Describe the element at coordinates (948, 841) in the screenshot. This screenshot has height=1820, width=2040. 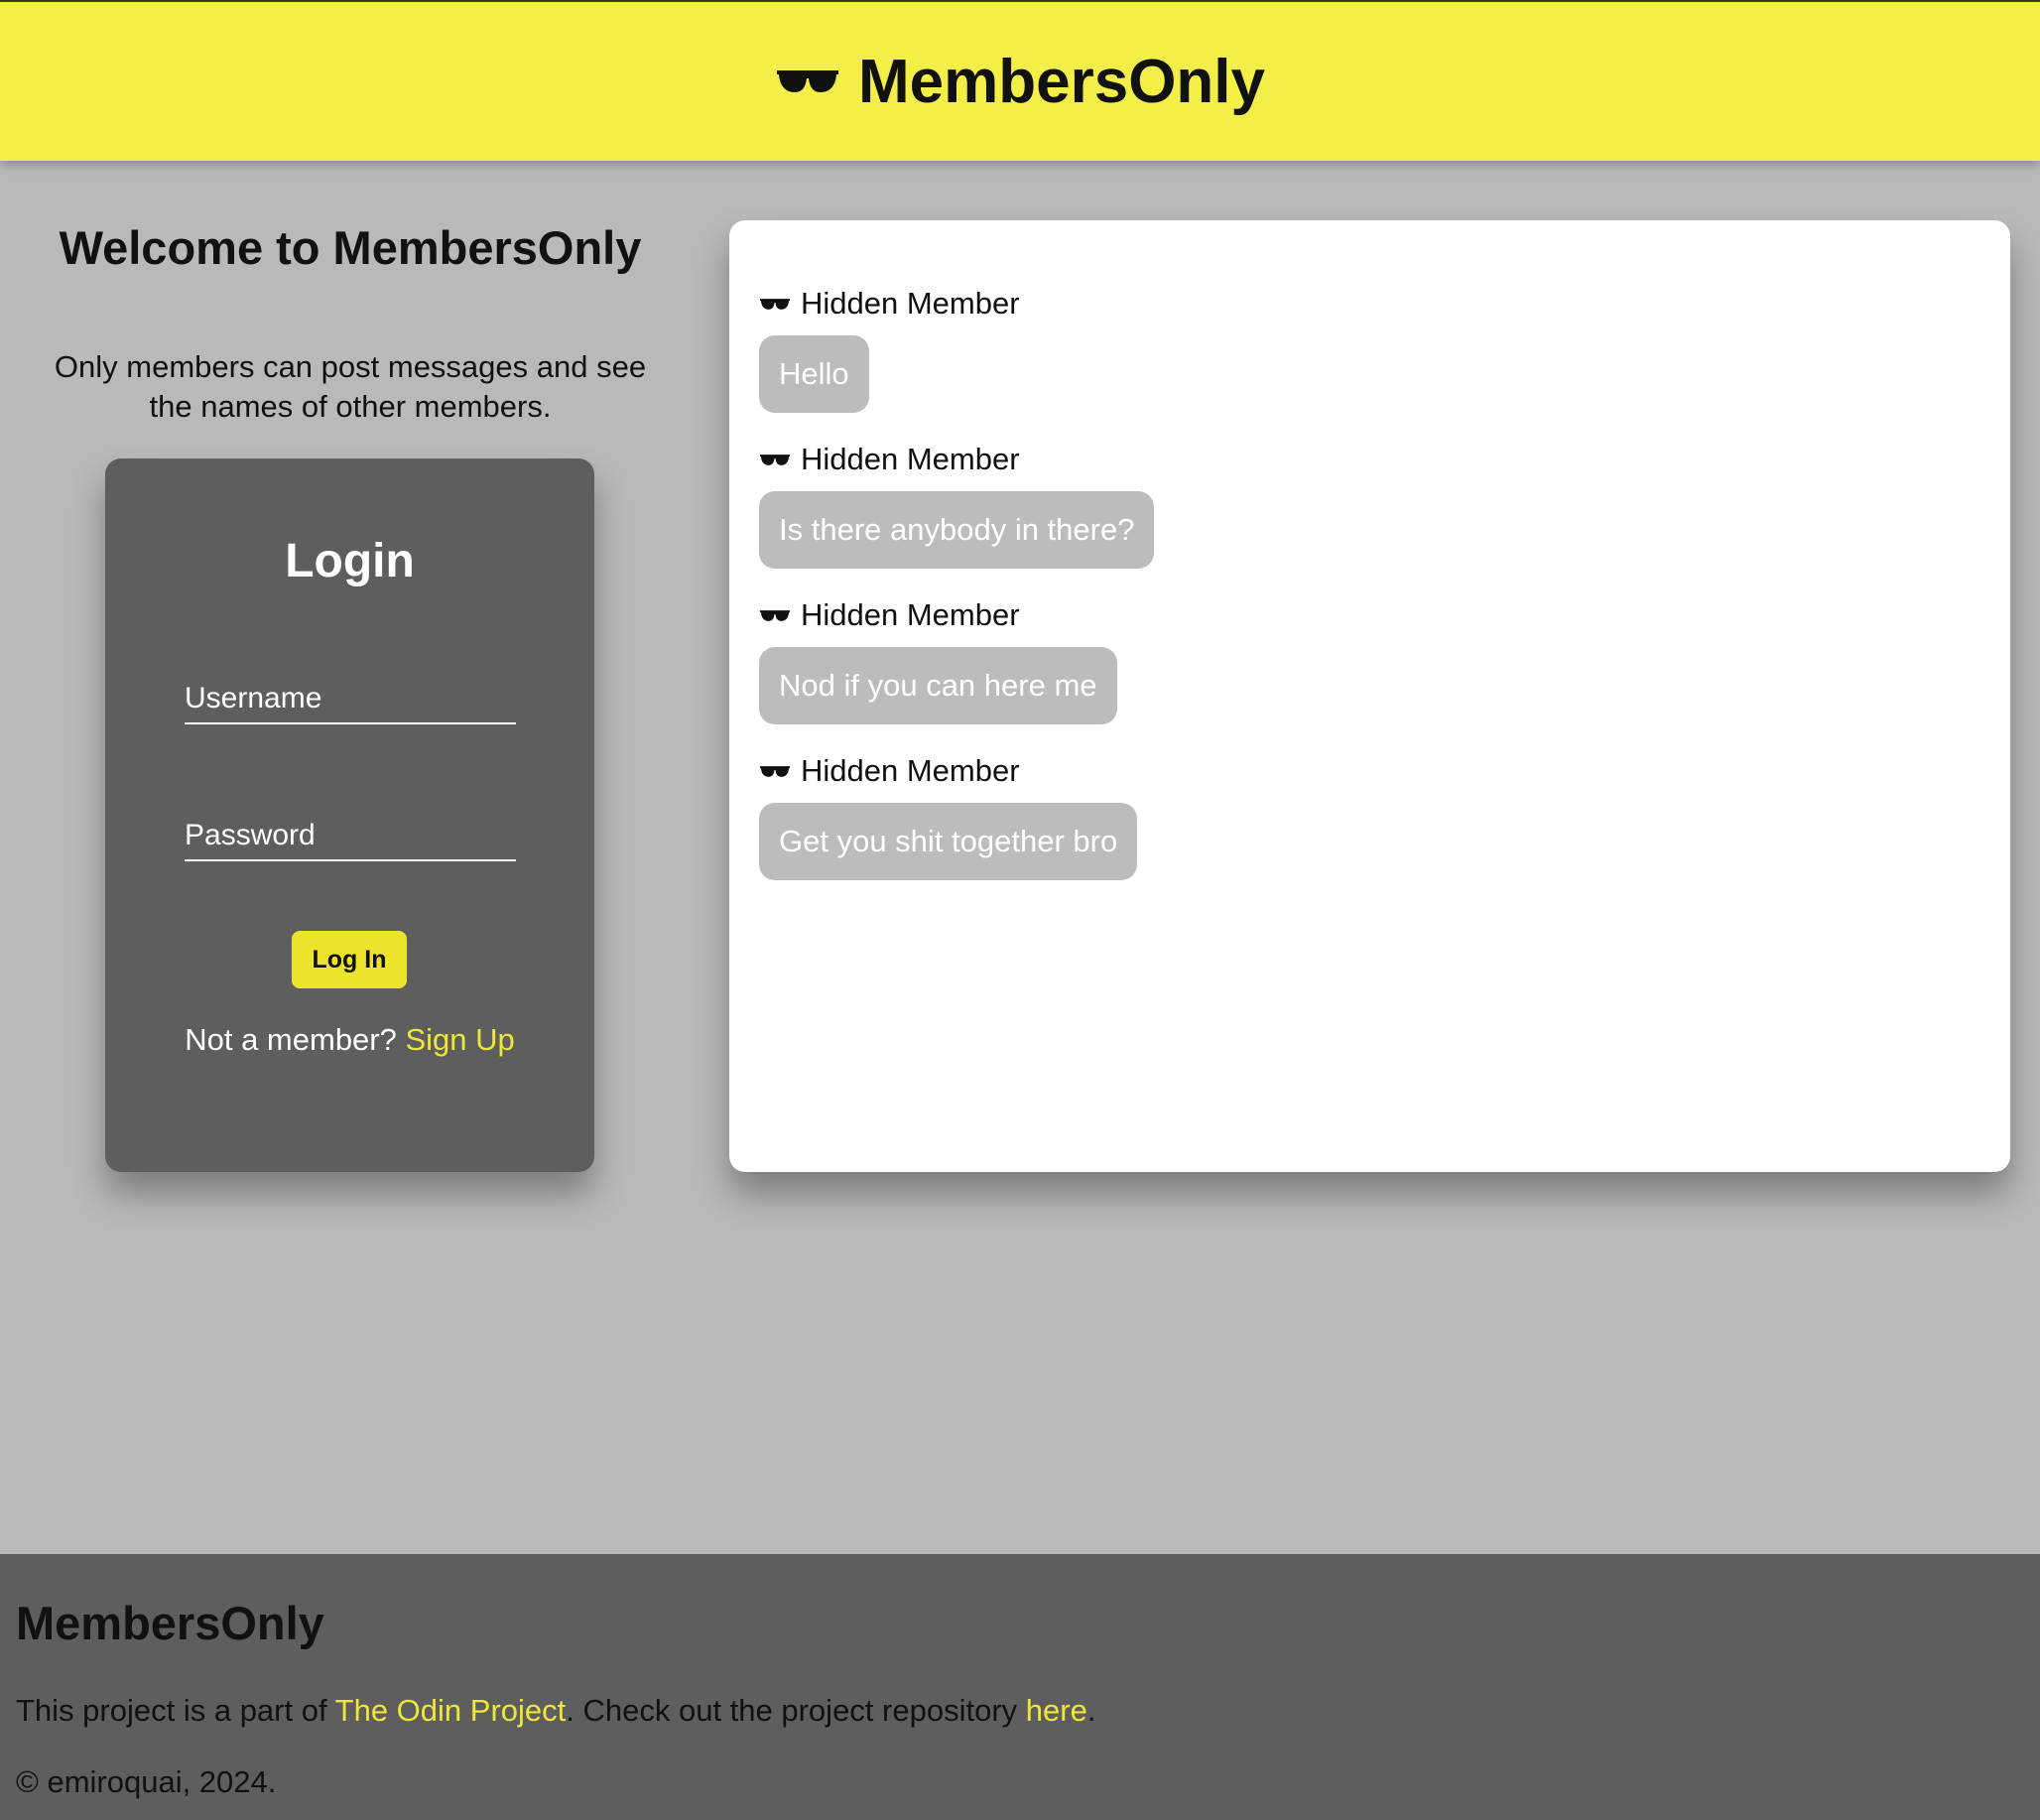
I see `message-bubble: Get you shit together bro` at that location.